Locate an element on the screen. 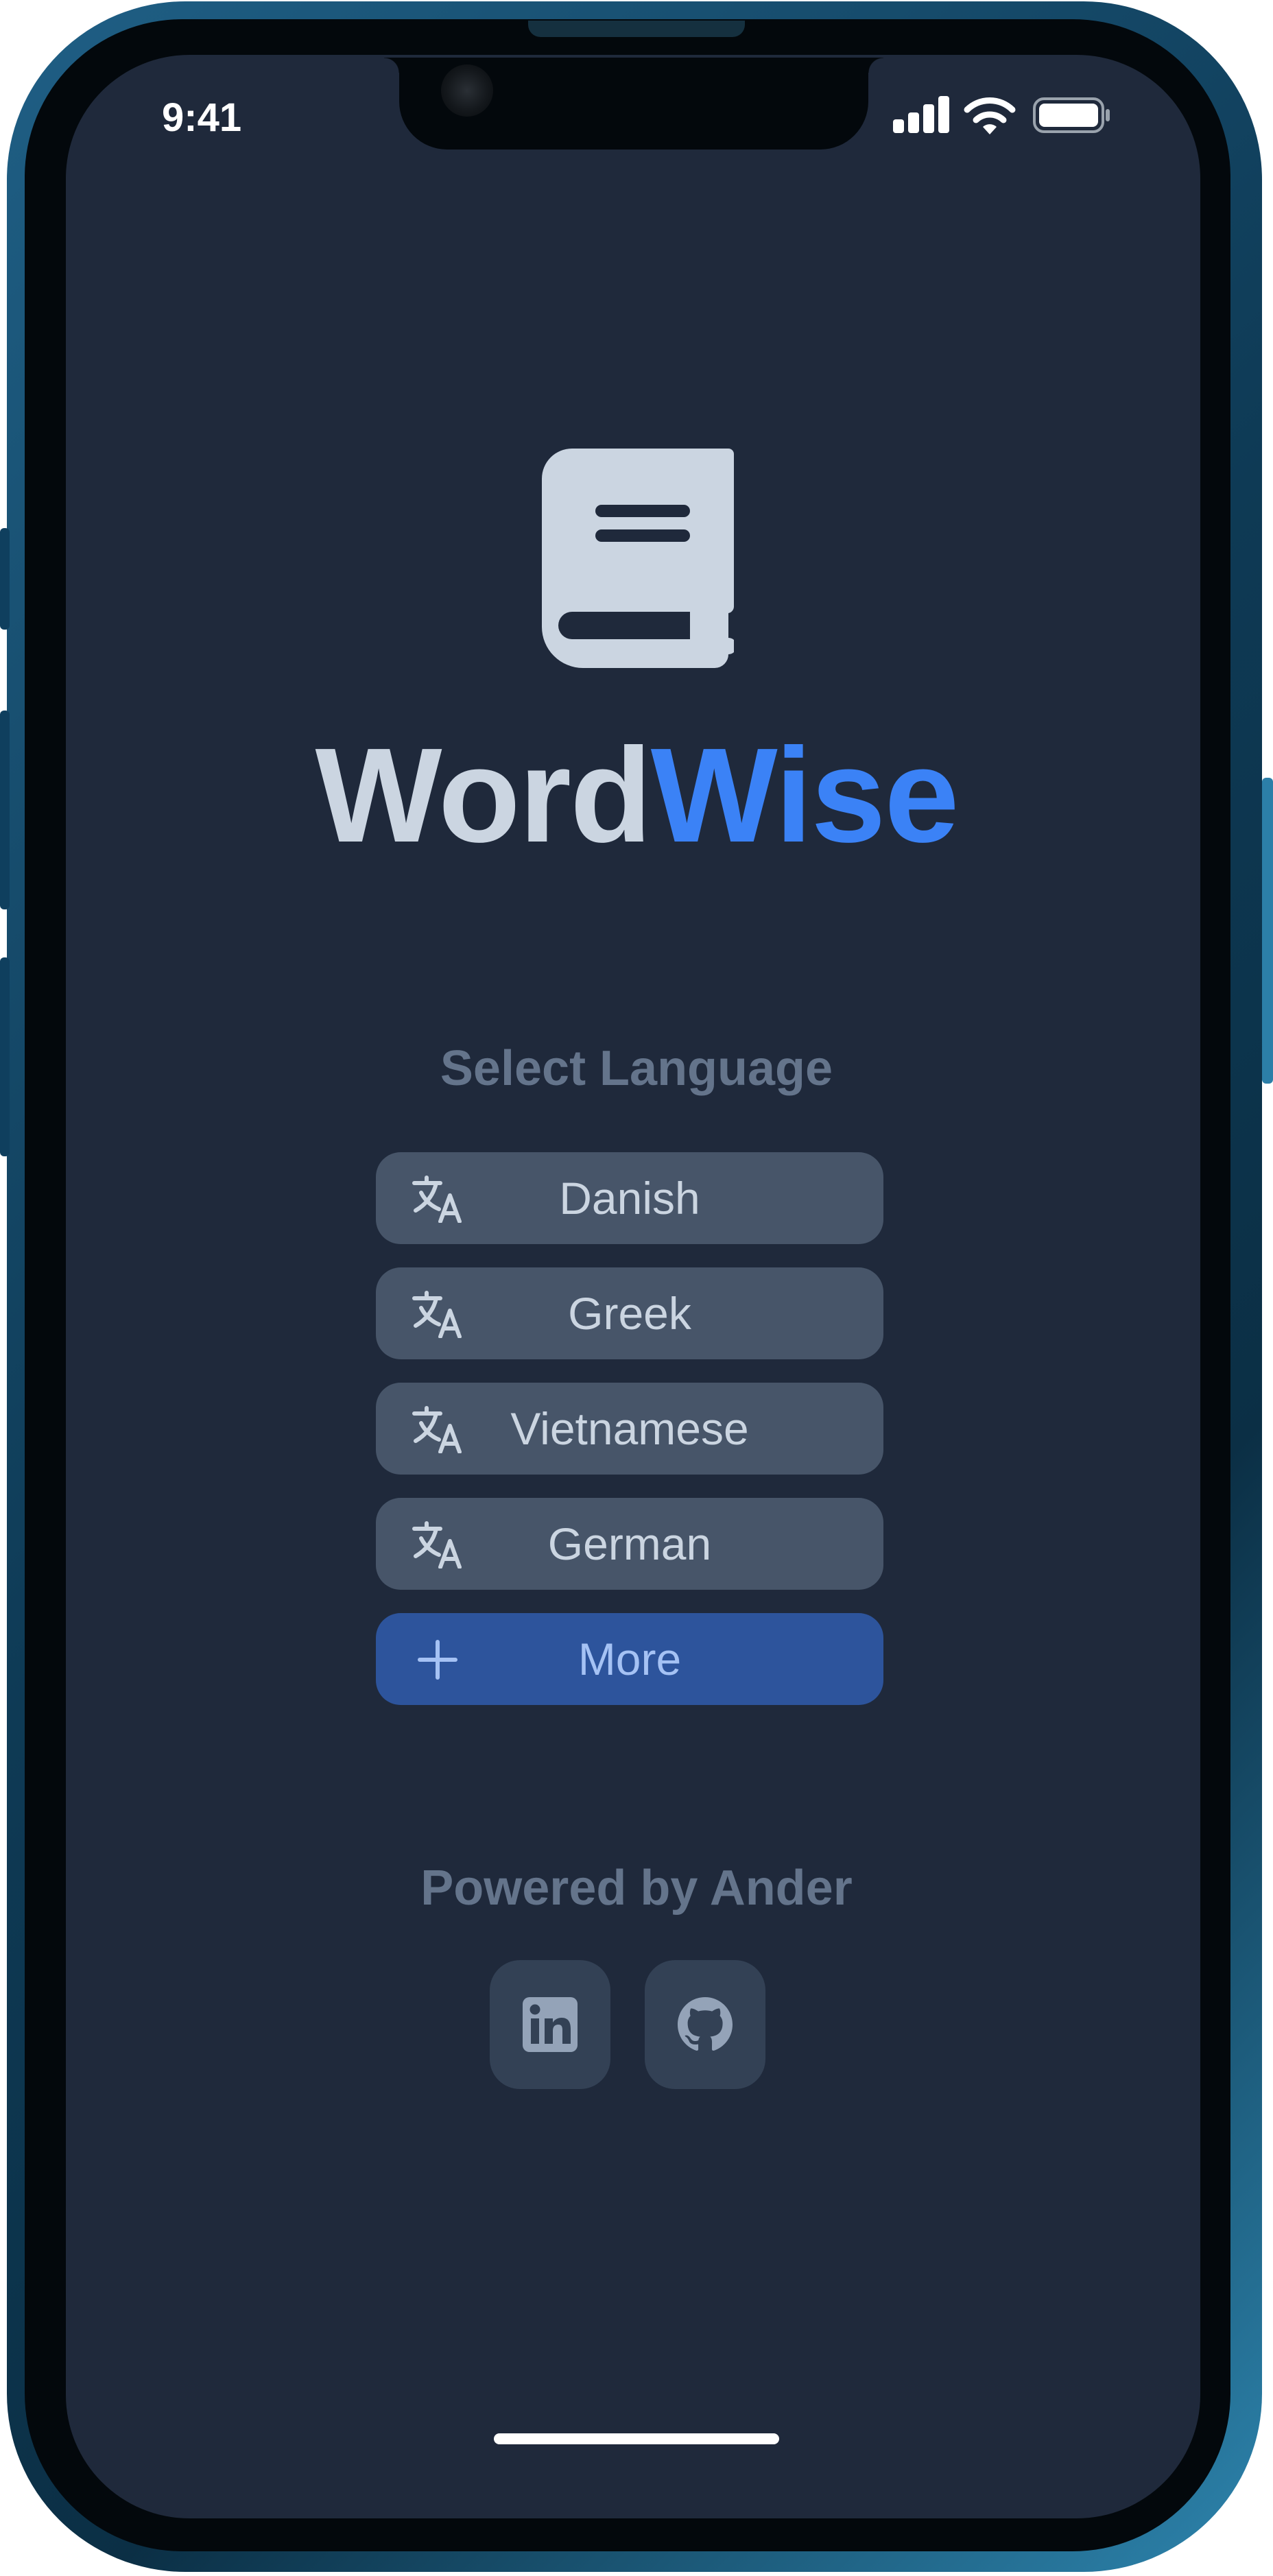 The height and width of the screenshot is (2576, 1273). home-indicator is located at coordinates (636, 2438).